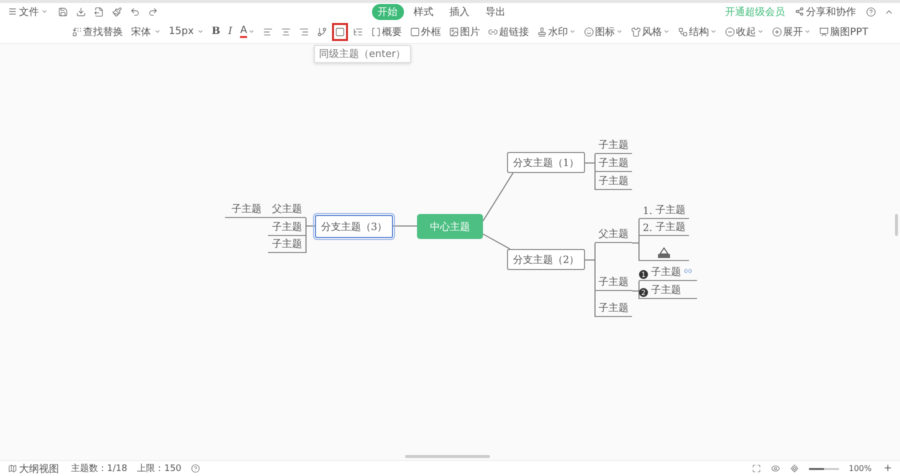  What do you see at coordinates (322, 31) in the screenshot?
I see `branch-icon` at bounding box center [322, 31].